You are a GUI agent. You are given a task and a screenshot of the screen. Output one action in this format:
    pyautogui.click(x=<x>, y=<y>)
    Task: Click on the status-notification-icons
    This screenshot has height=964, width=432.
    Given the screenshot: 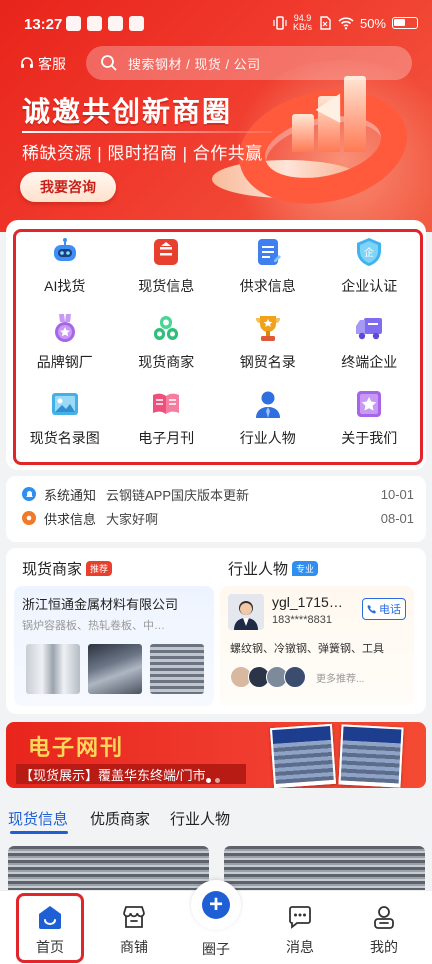 What is the action you would take?
    pyautogui.click(x=105, y=23)
    